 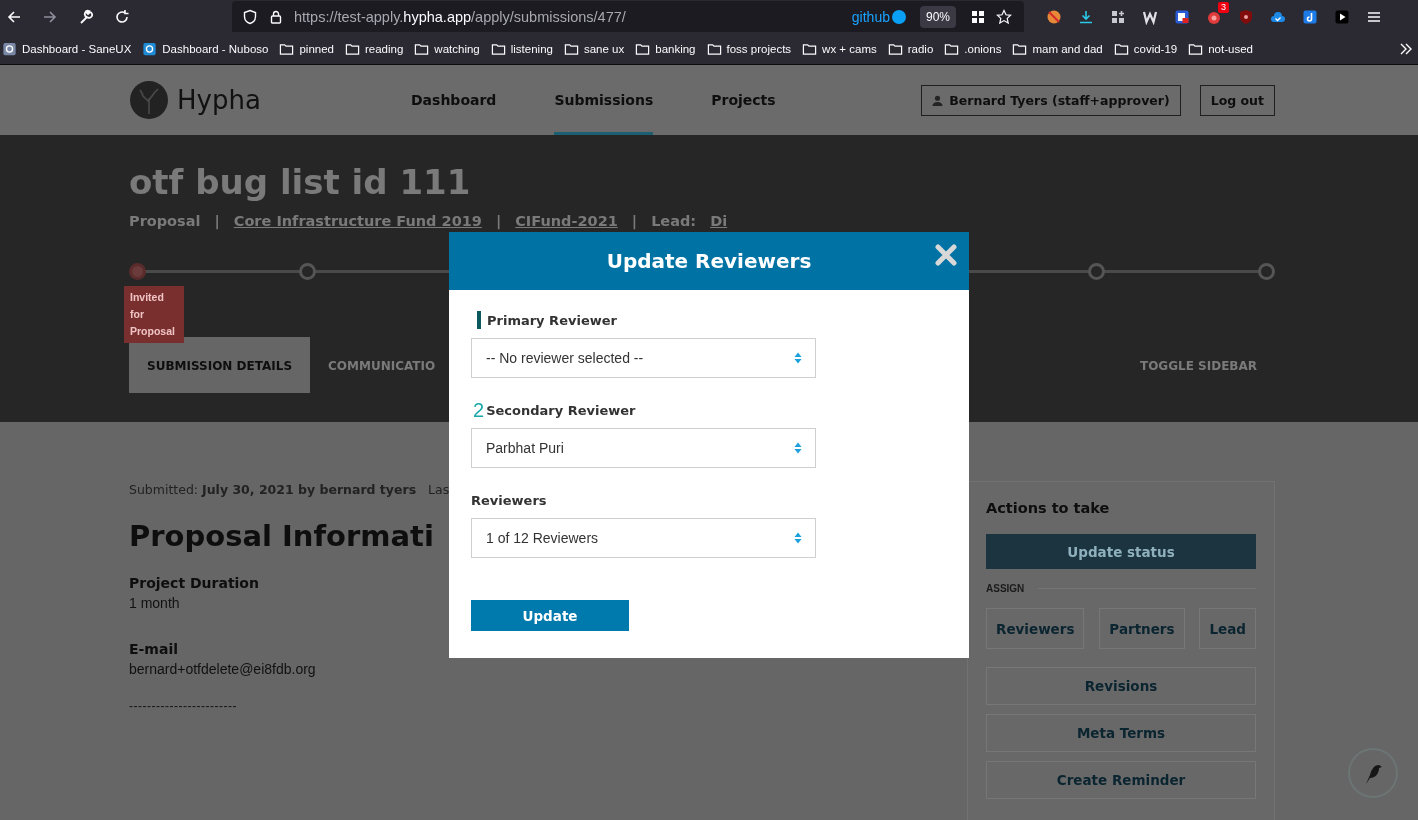 What do you see at coordinates (1048, 508) in the screenshot?
I see `panel-title: Actions to take` at bounding box center [1048, 508].